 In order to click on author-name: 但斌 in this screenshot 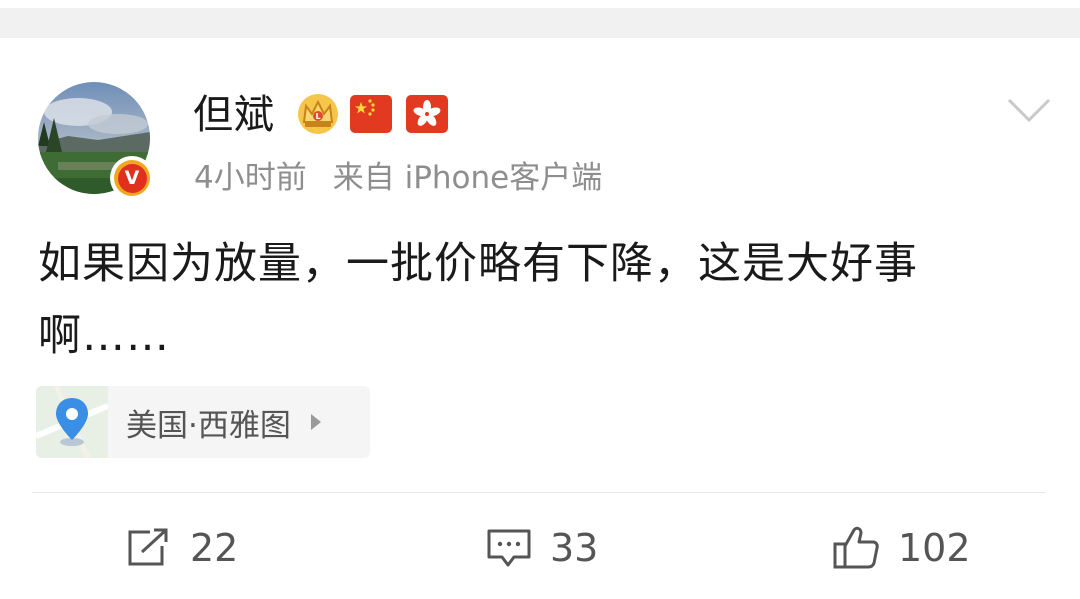, I will do `click(234, 115)`.